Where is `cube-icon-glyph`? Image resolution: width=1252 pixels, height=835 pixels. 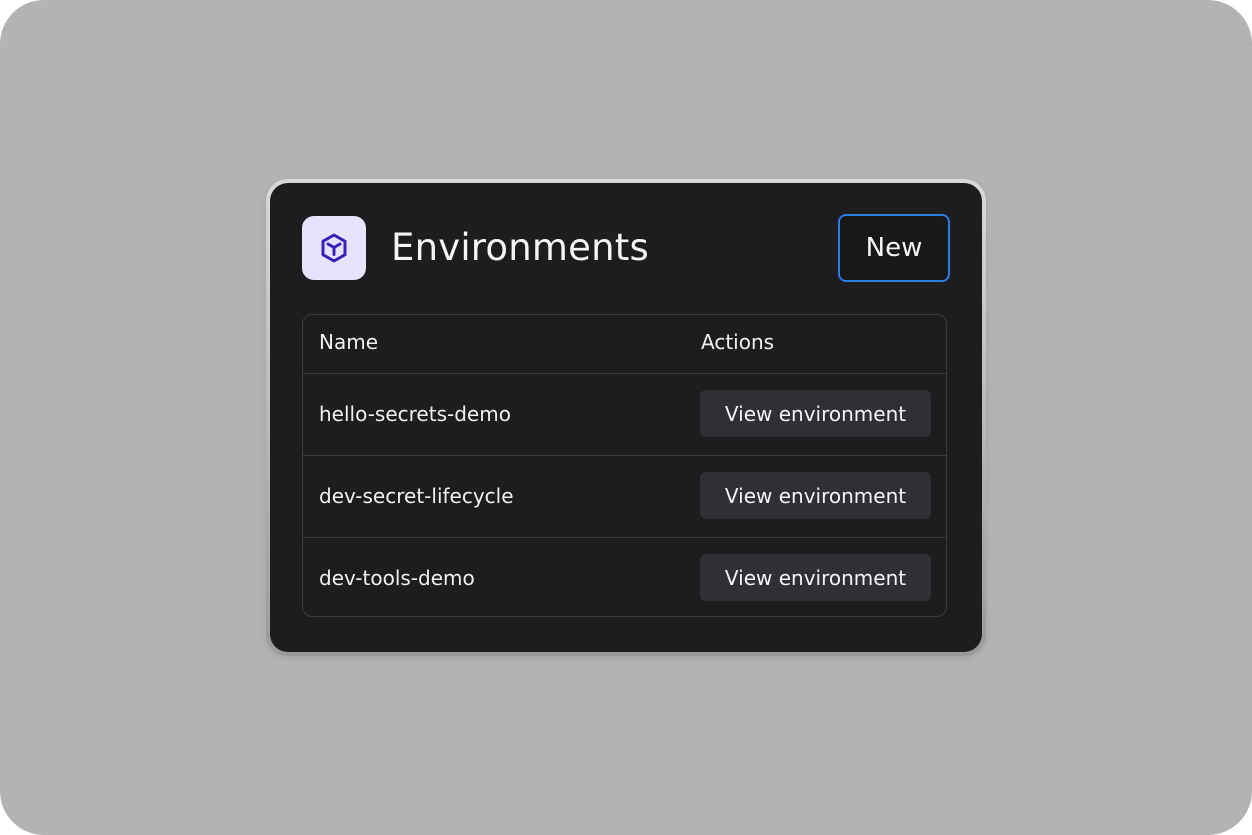
cube-icon-glyph is located at coordinates (334, 248).